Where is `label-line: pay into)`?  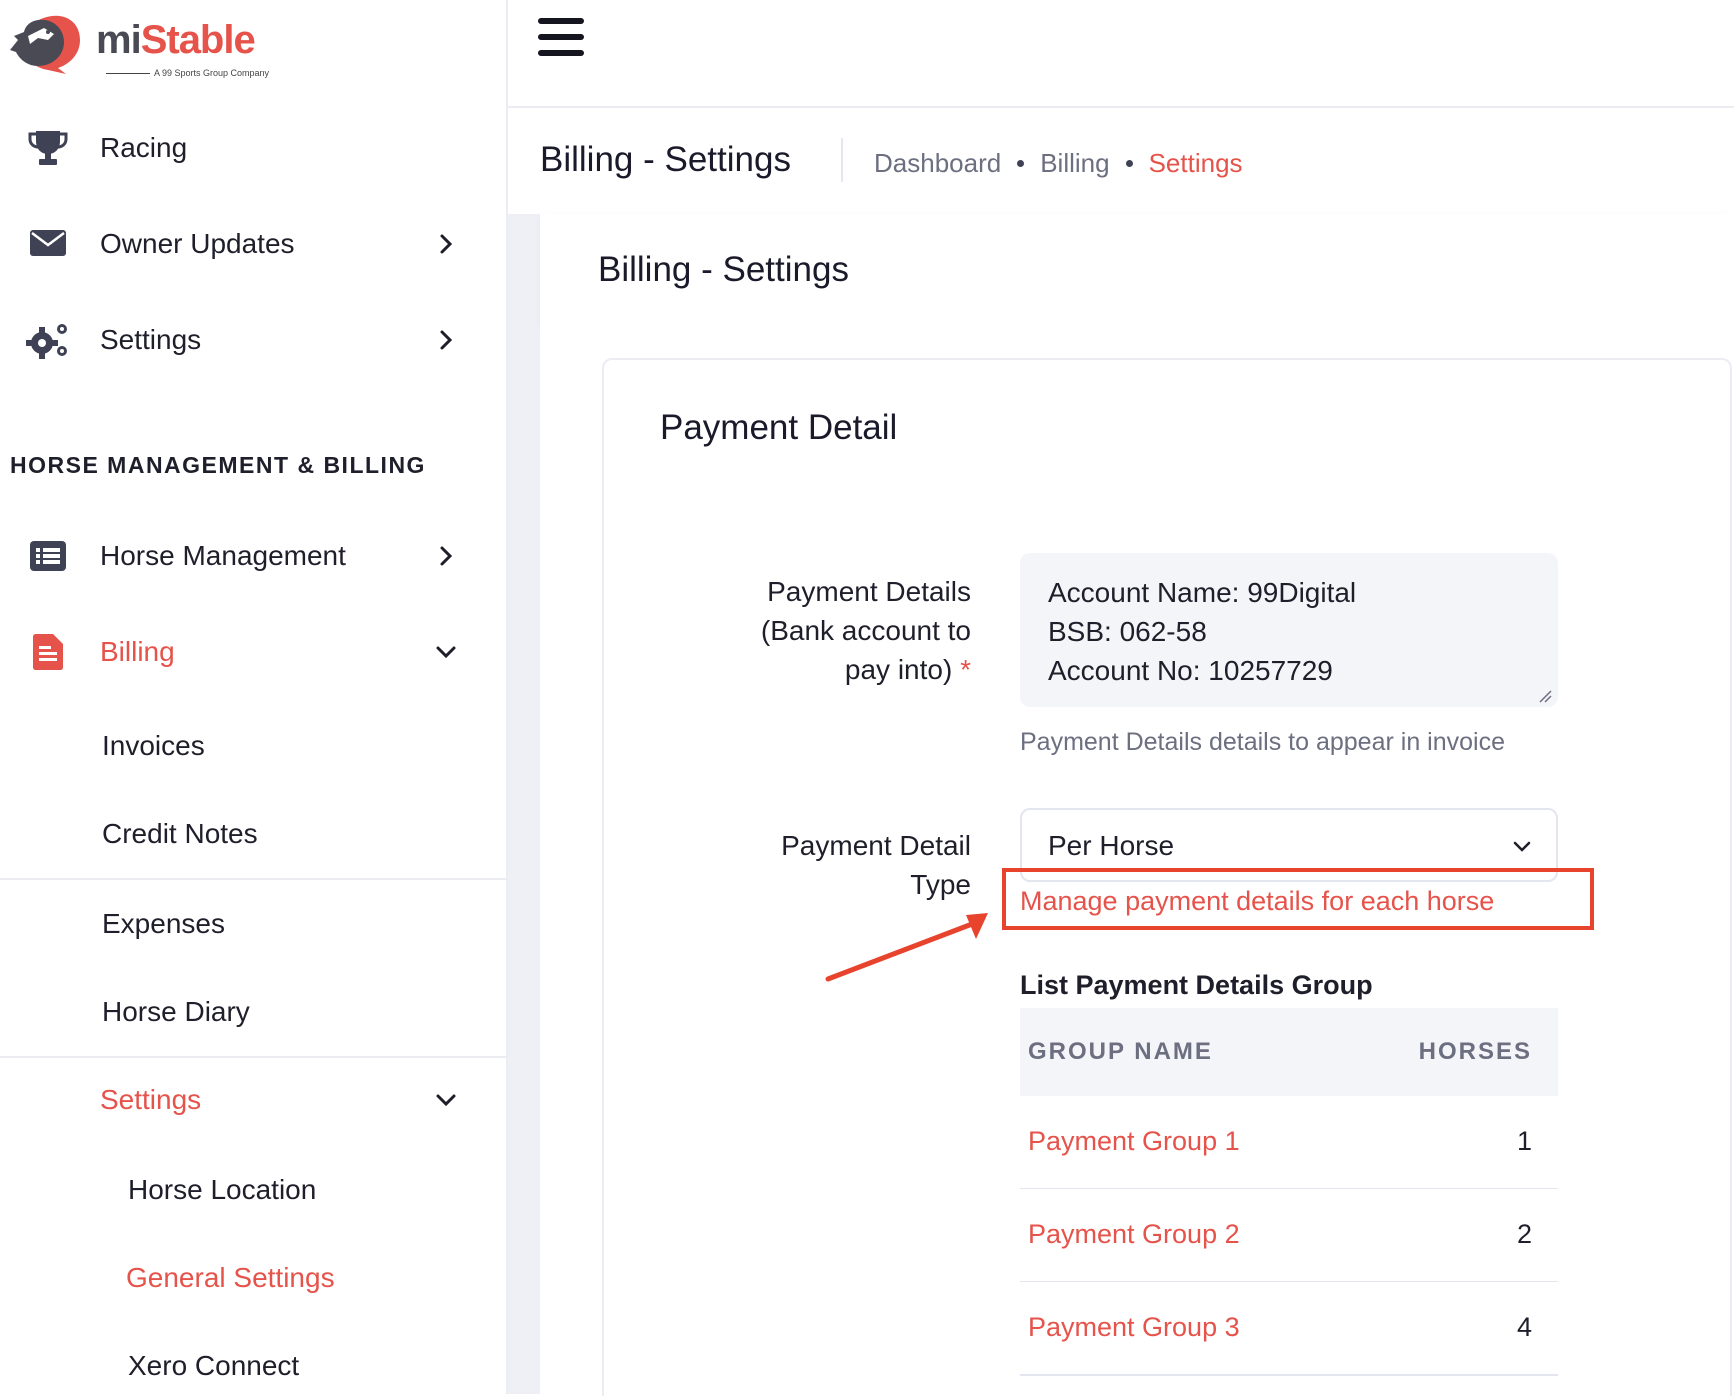 label-line: pay into) is located at coordinates (898, 669).